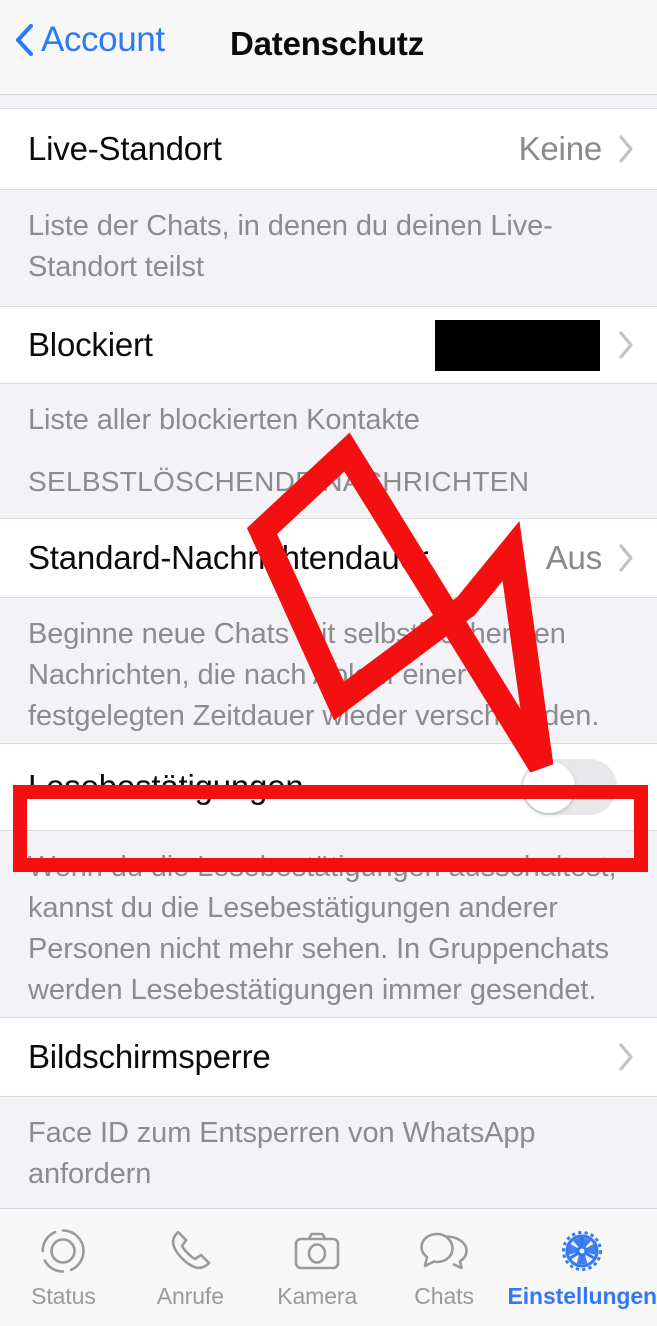  I want to click on navigation-bar: Account Datenschutz, so click(328, 47).